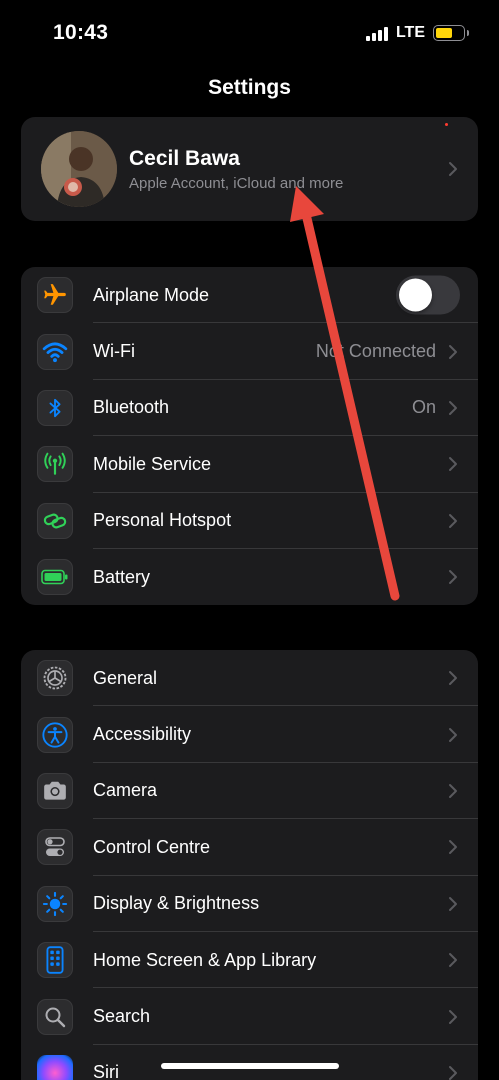 The height and width of the screenshot is (1080, 499). Describe the element at coordinates (249, 791) in the screenshot. I see `row-camera: Camera` at that location.